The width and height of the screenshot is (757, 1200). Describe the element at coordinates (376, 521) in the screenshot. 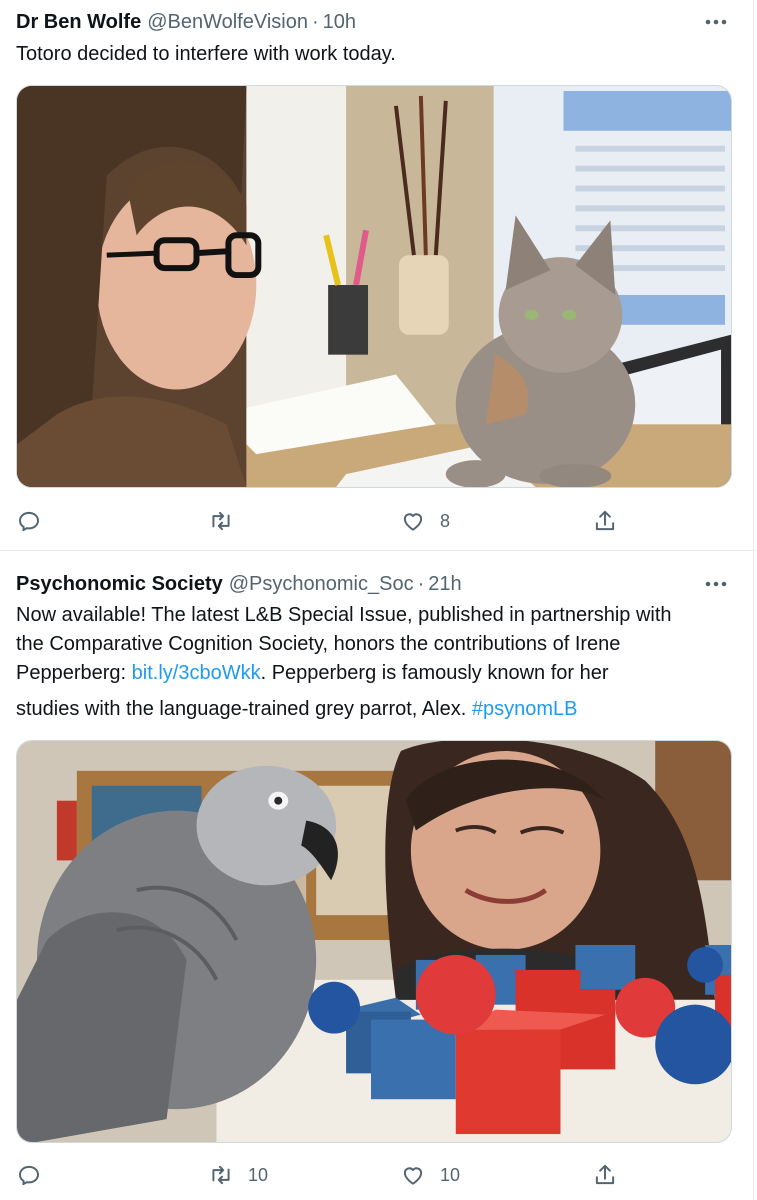

I see `tweet-actions: 8` at that location.